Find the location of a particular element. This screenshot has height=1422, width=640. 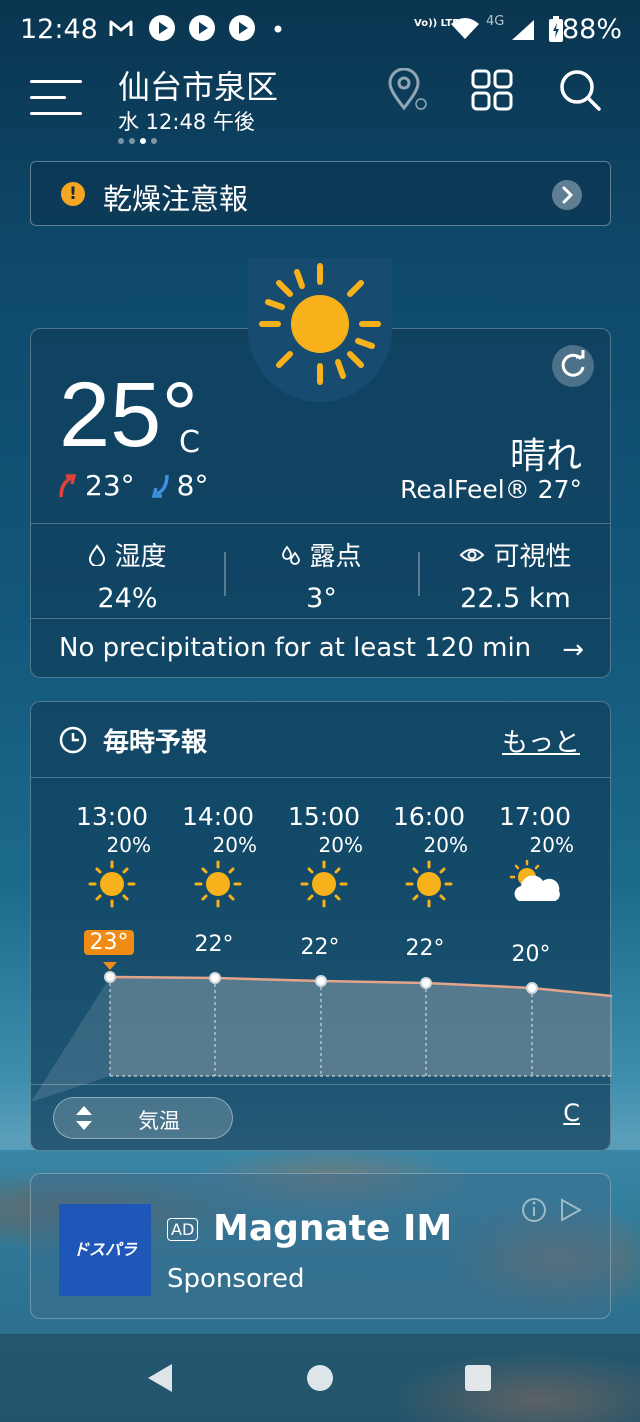

adchoices-icon is located at coordinates (555, 1211).